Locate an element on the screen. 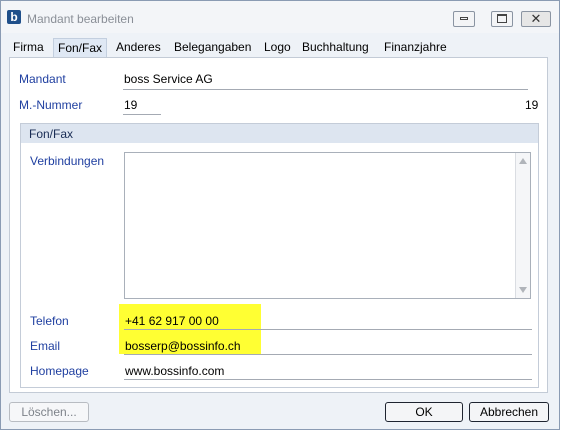  tab-logo: Logo is located at coordinates (277, 48).